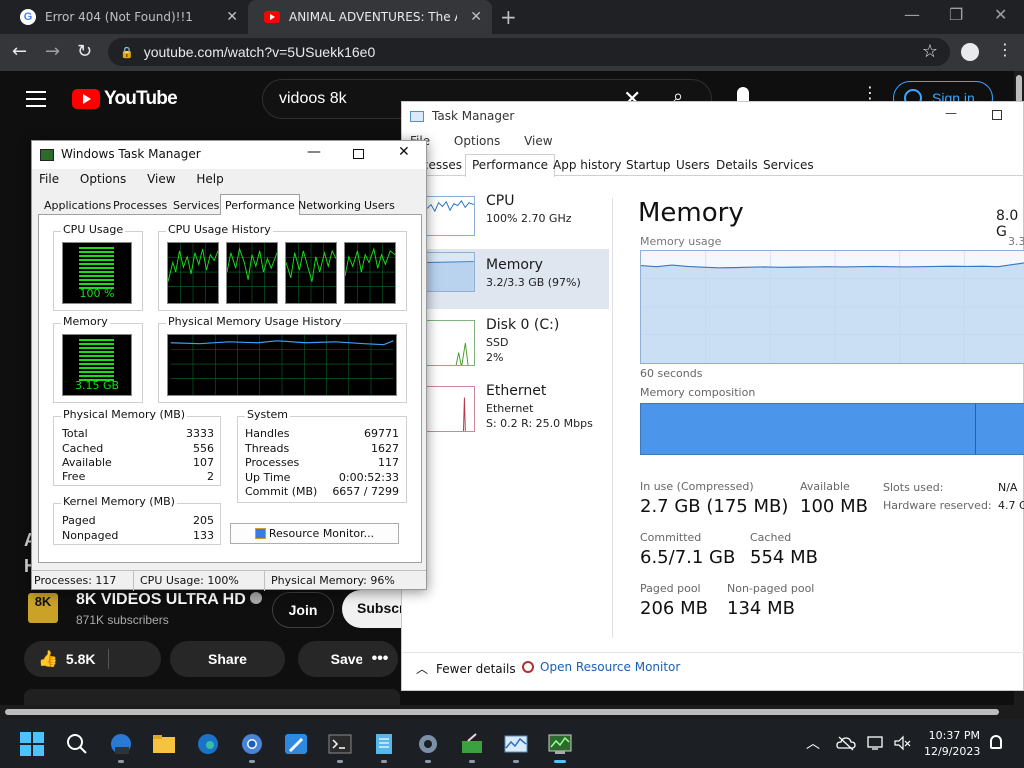 Image resolution: width=1024 pixels, height=768 pixels. Describe the element at coordinates (505, 223) in the screenshot. I see `sidebar-item-cpu: CPU 100% 2.70 GHz` at that location.